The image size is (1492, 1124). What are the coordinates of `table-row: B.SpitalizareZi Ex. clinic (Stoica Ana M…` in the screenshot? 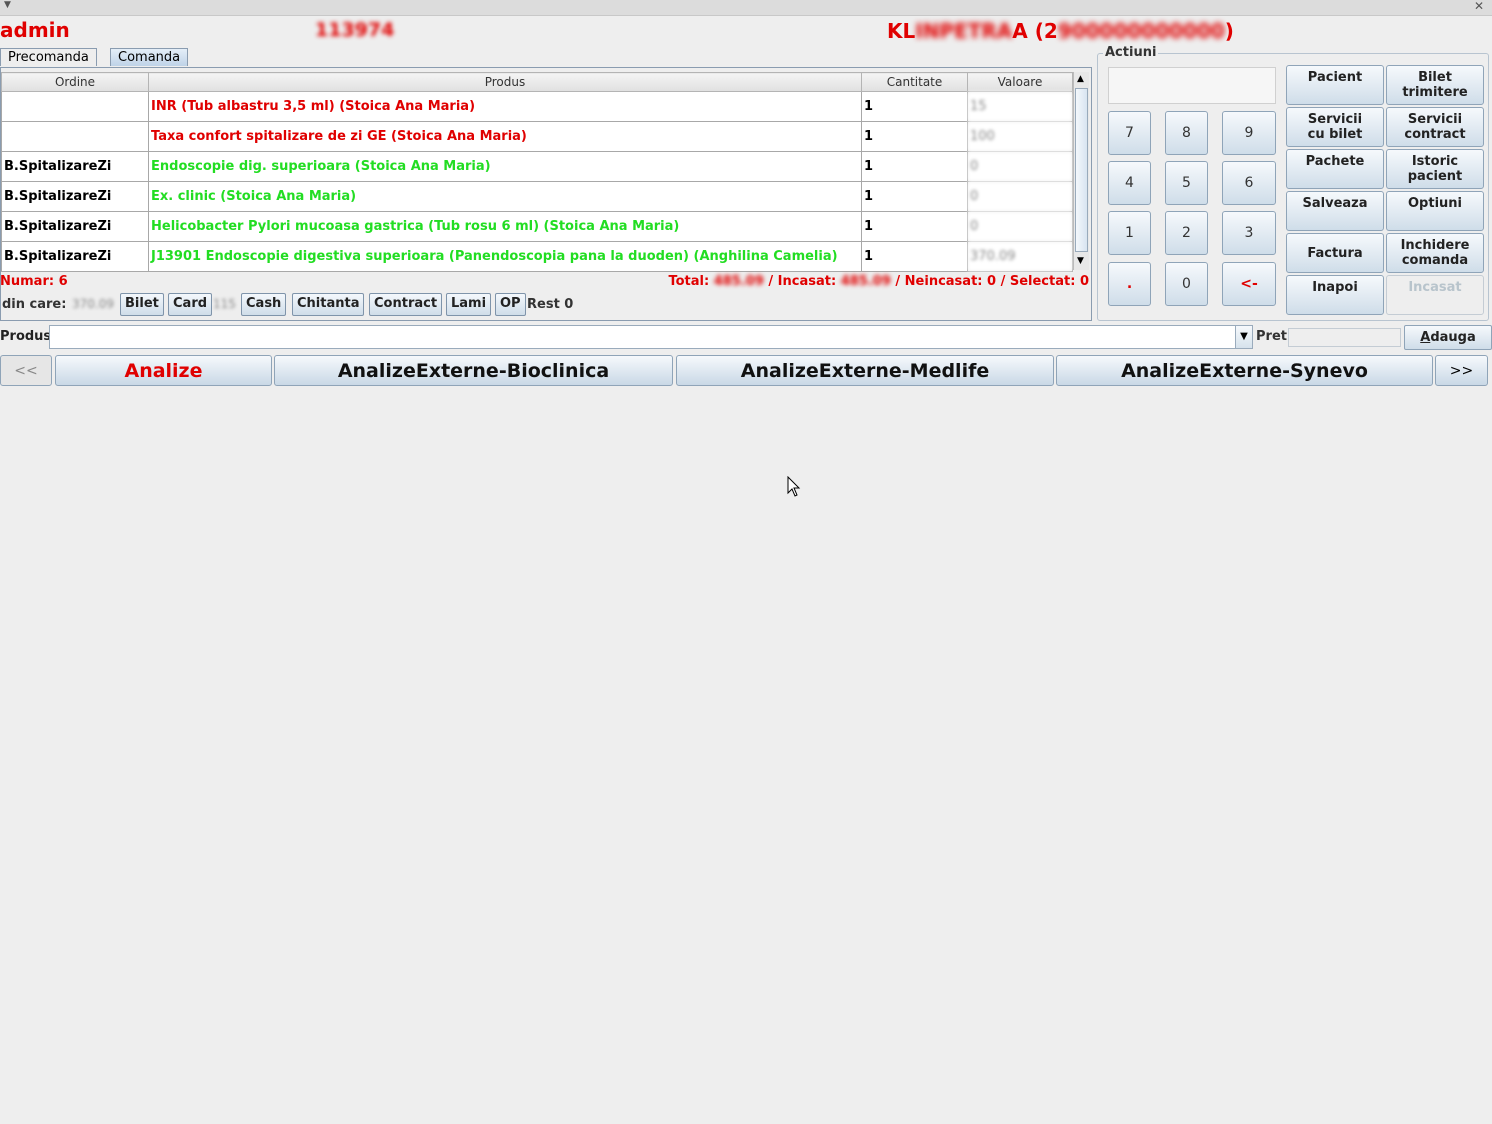 It's located at (537, 196).